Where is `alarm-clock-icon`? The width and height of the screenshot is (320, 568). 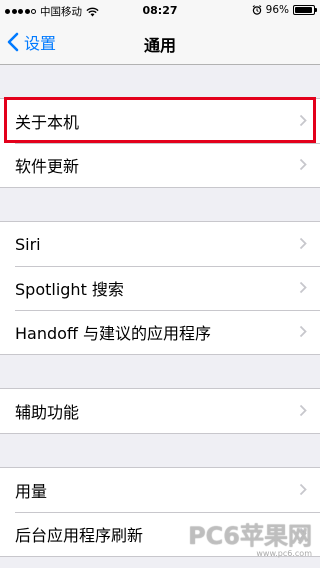
alarm-clock-icon is located at coordinates (257, 10).